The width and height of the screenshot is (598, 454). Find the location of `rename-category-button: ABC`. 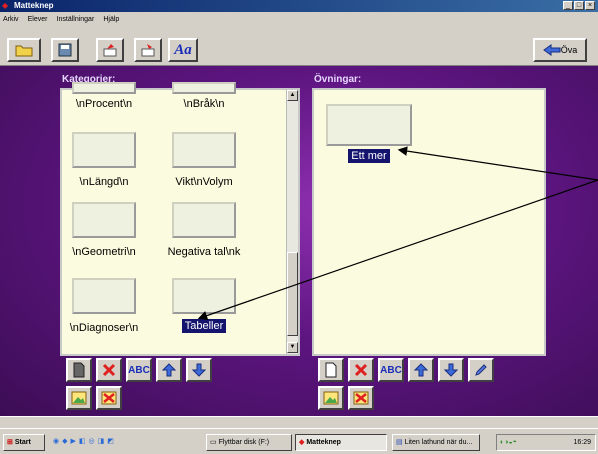

rename-category-button: ABC is located at coordinates (139, 370).